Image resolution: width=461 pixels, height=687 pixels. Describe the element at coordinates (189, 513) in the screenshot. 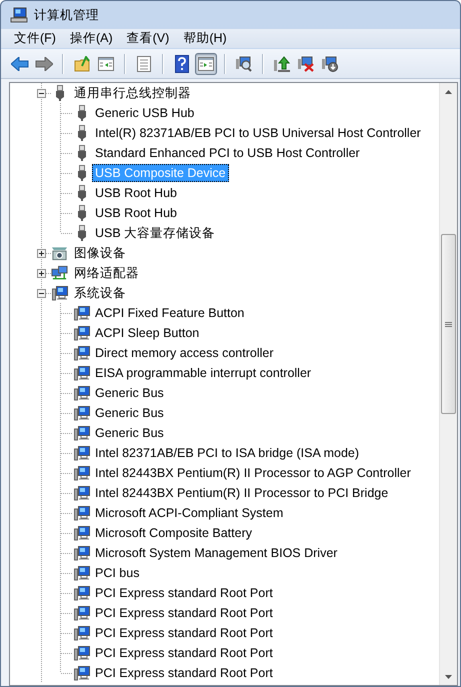

I see `tree-item: Microsoft ACPI-Compliant System` at that location.